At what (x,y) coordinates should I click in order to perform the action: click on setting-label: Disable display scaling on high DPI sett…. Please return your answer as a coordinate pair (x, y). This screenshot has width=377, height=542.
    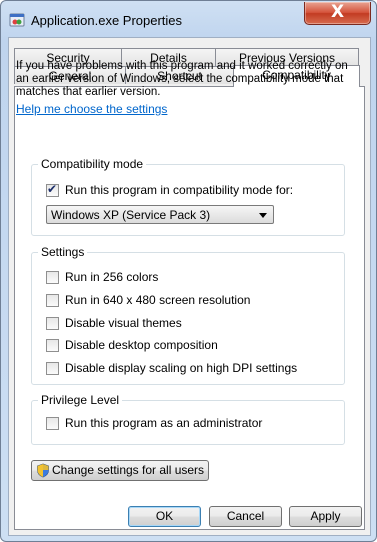
    Looking at the image, I should click on (181, 368).